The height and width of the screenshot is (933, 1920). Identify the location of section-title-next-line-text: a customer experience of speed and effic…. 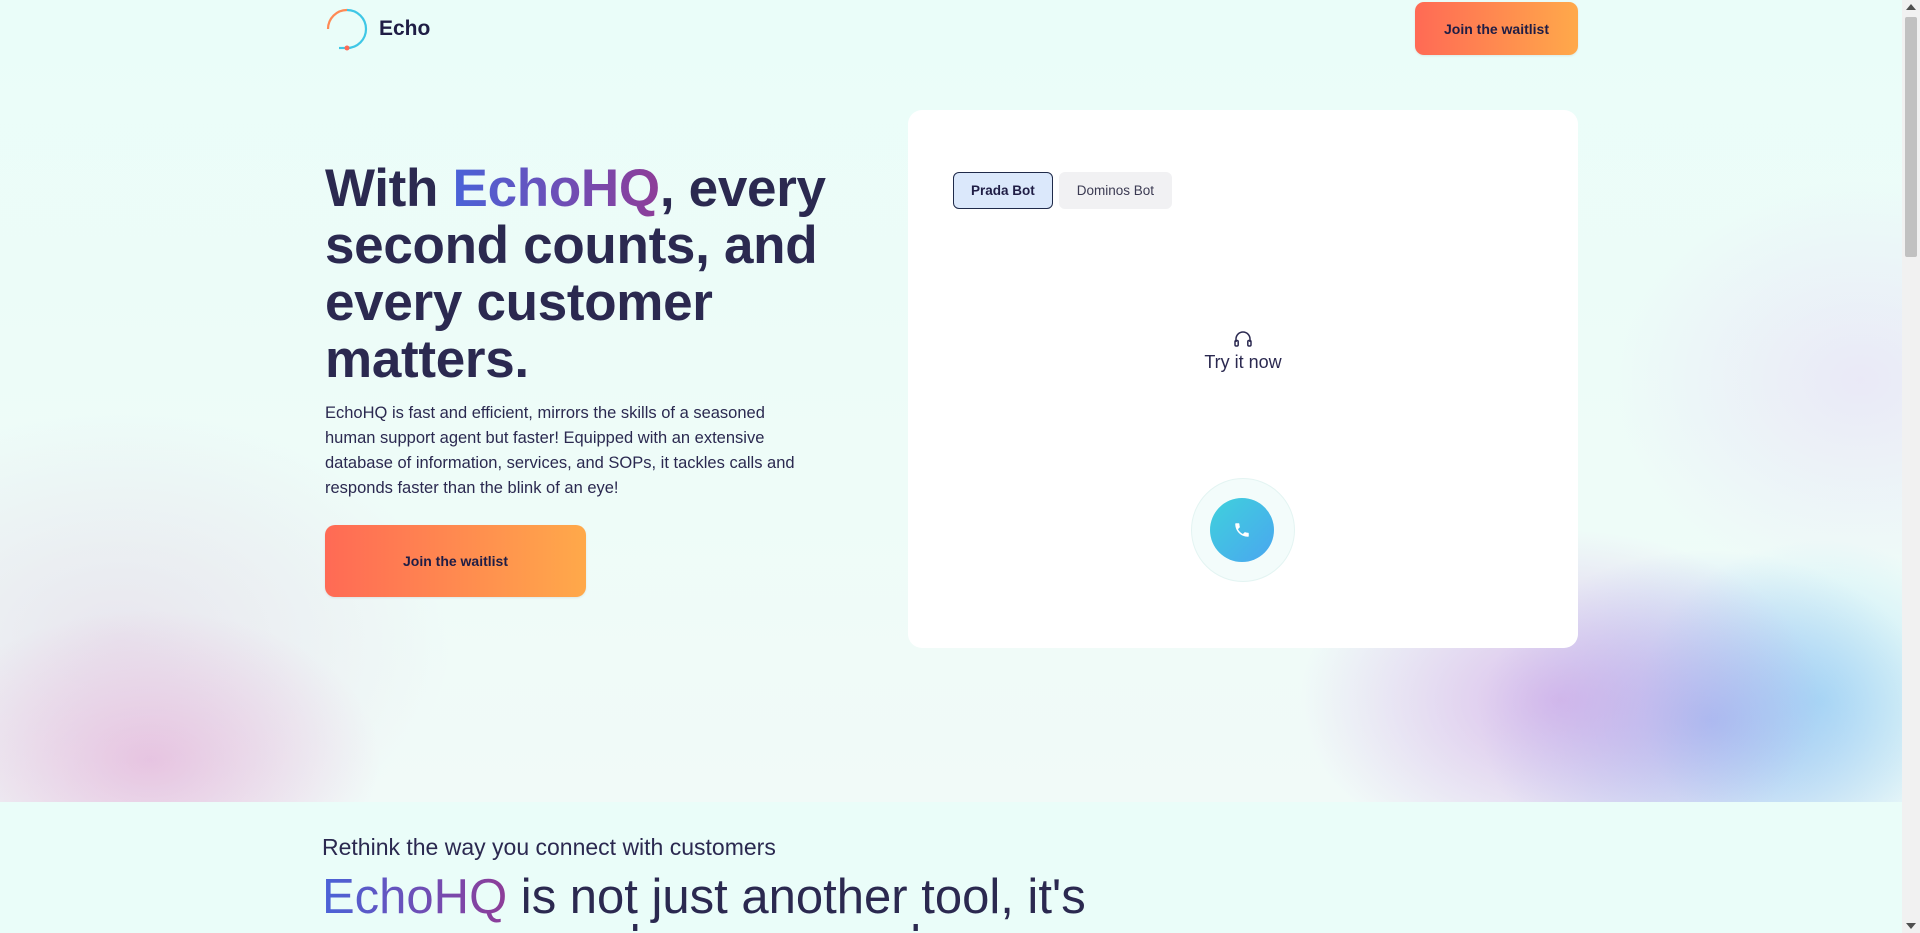
(692, 928).